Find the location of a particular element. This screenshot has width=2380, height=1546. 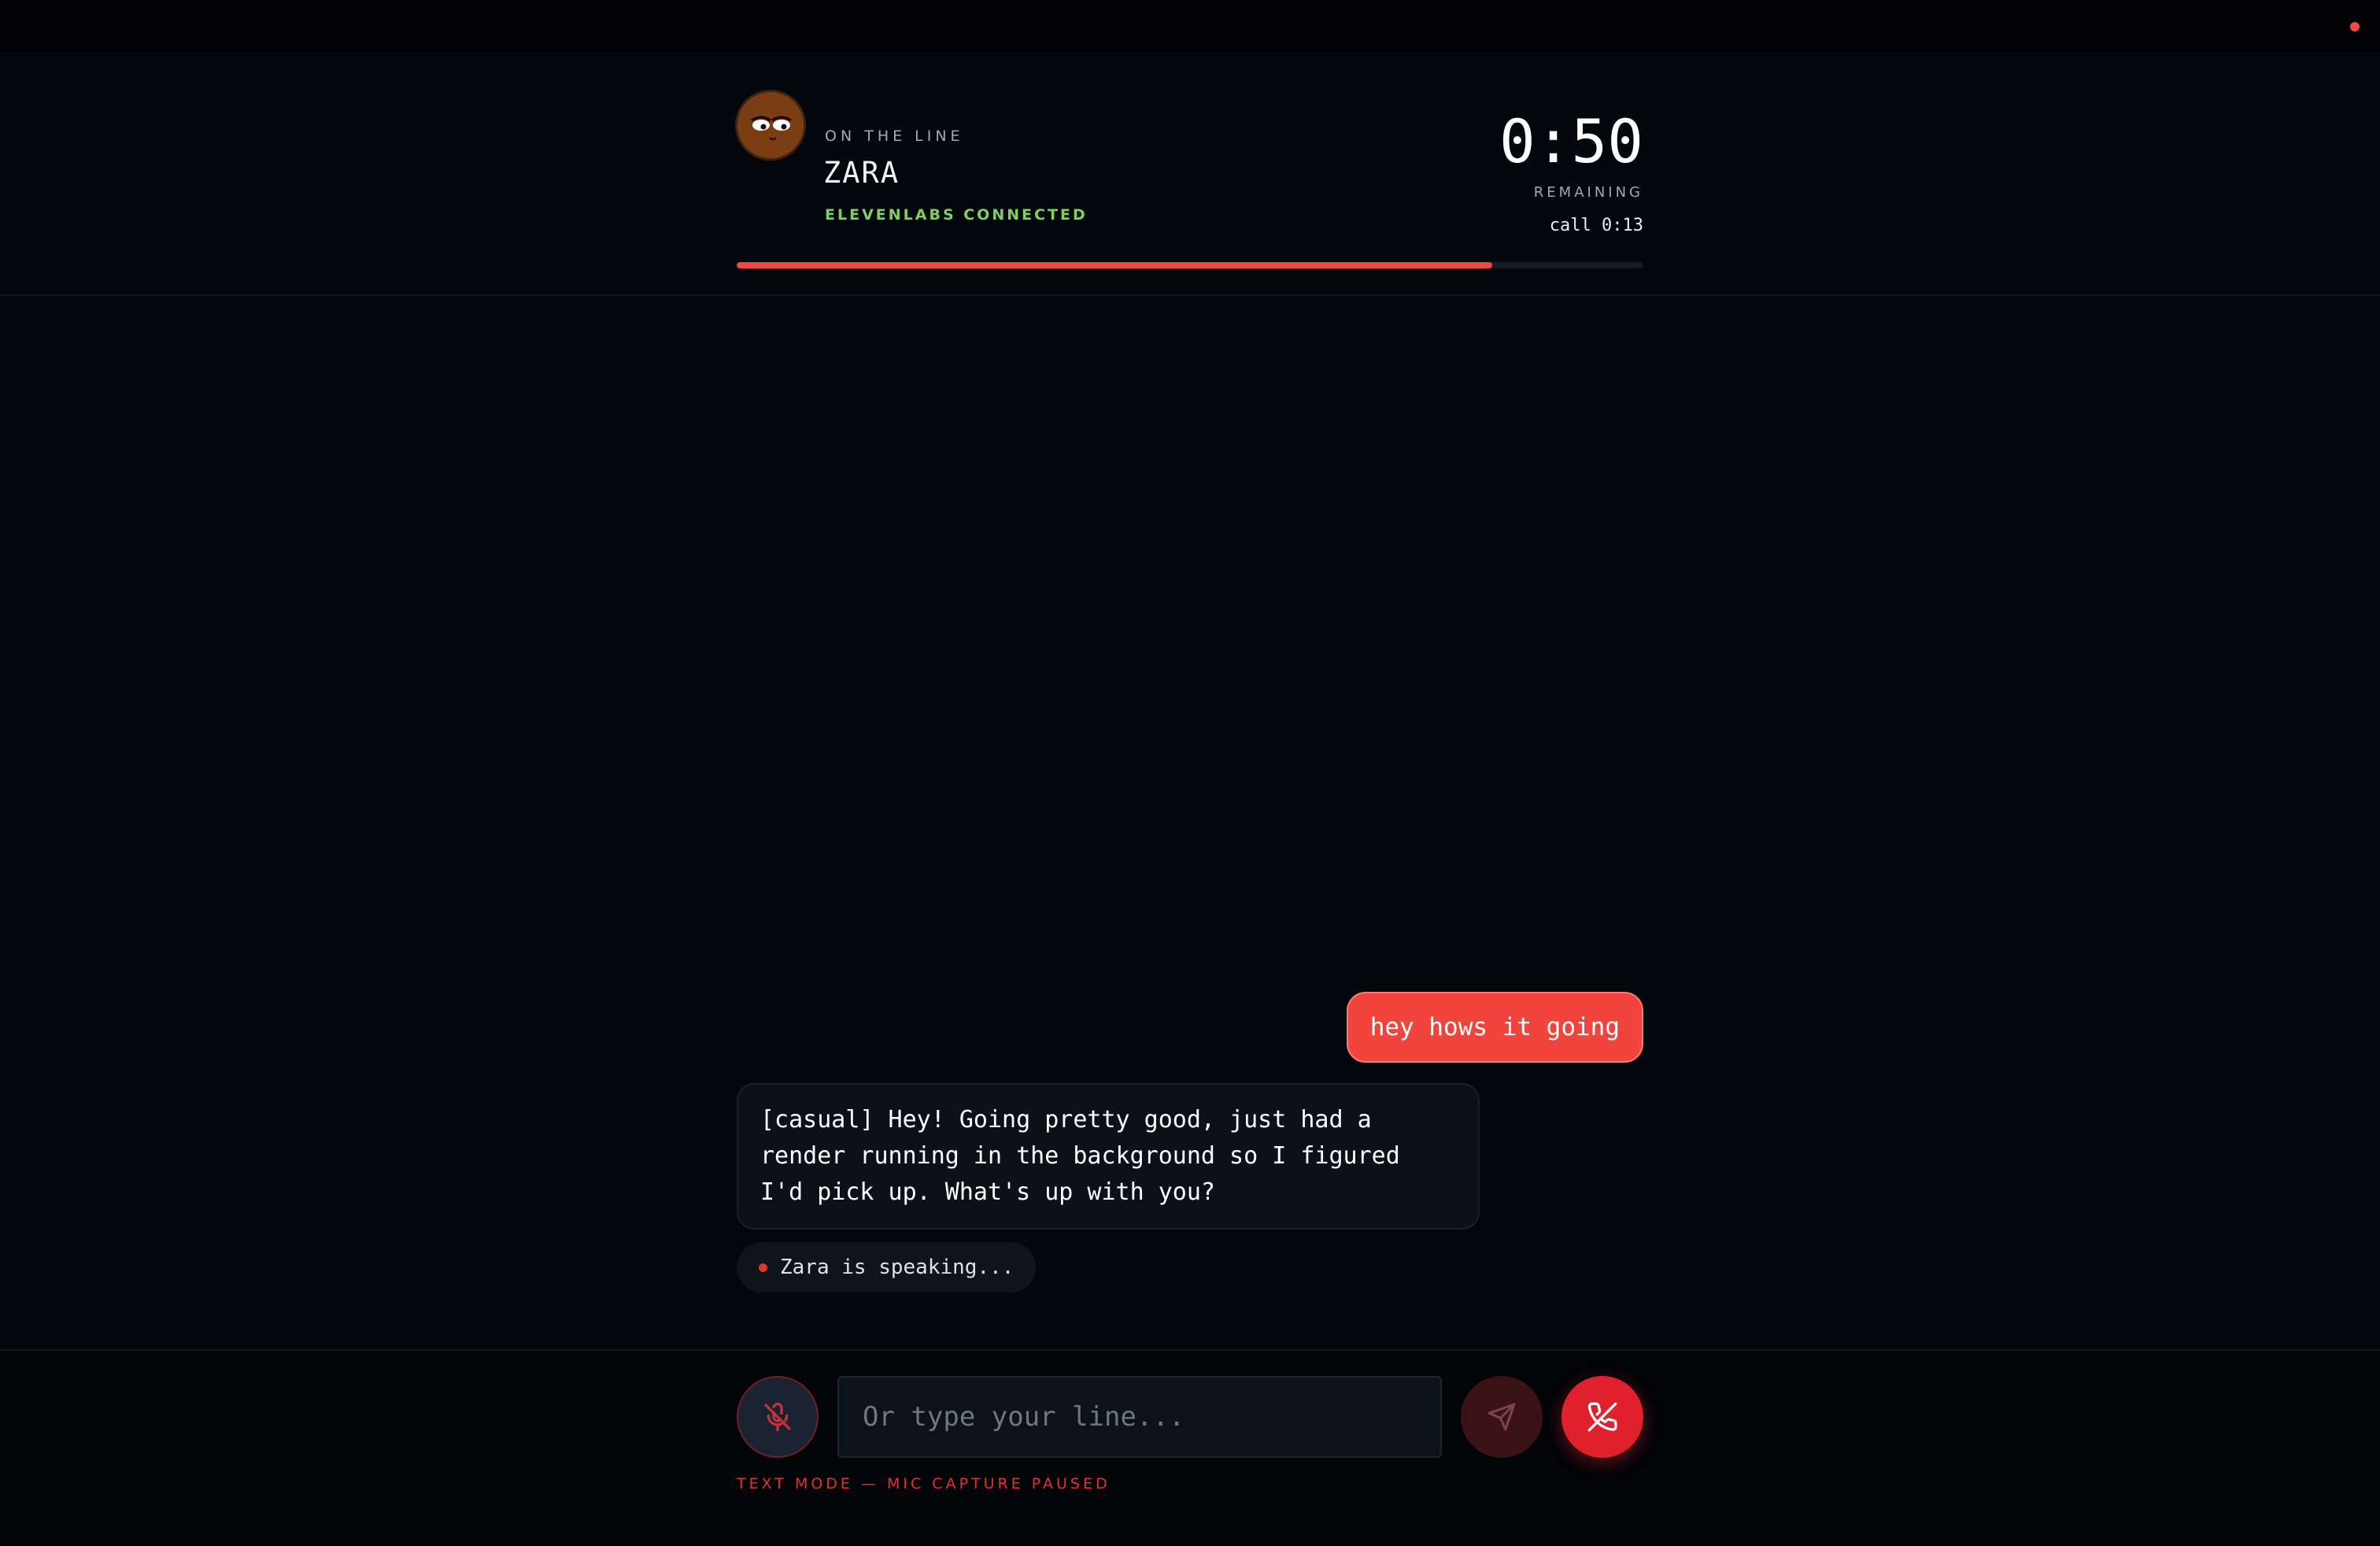

time-progress-fill is located at coordinates (1114, 265).